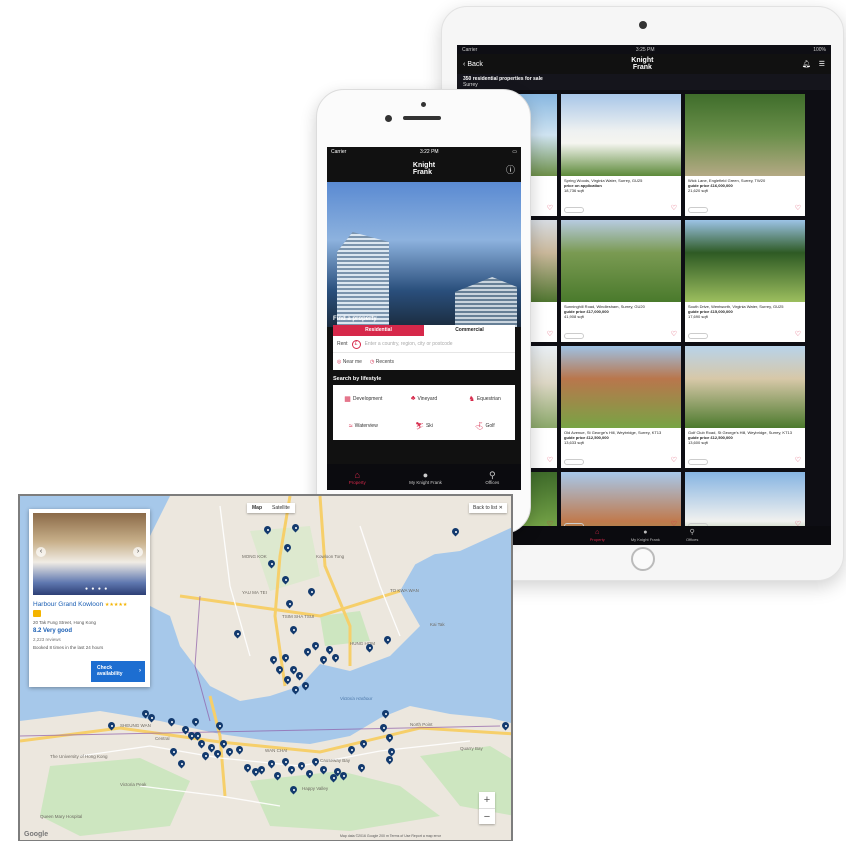  Describe the element at coordinates (822, 64) in the screenshot. I see `filter-icon: ☰` at that location.